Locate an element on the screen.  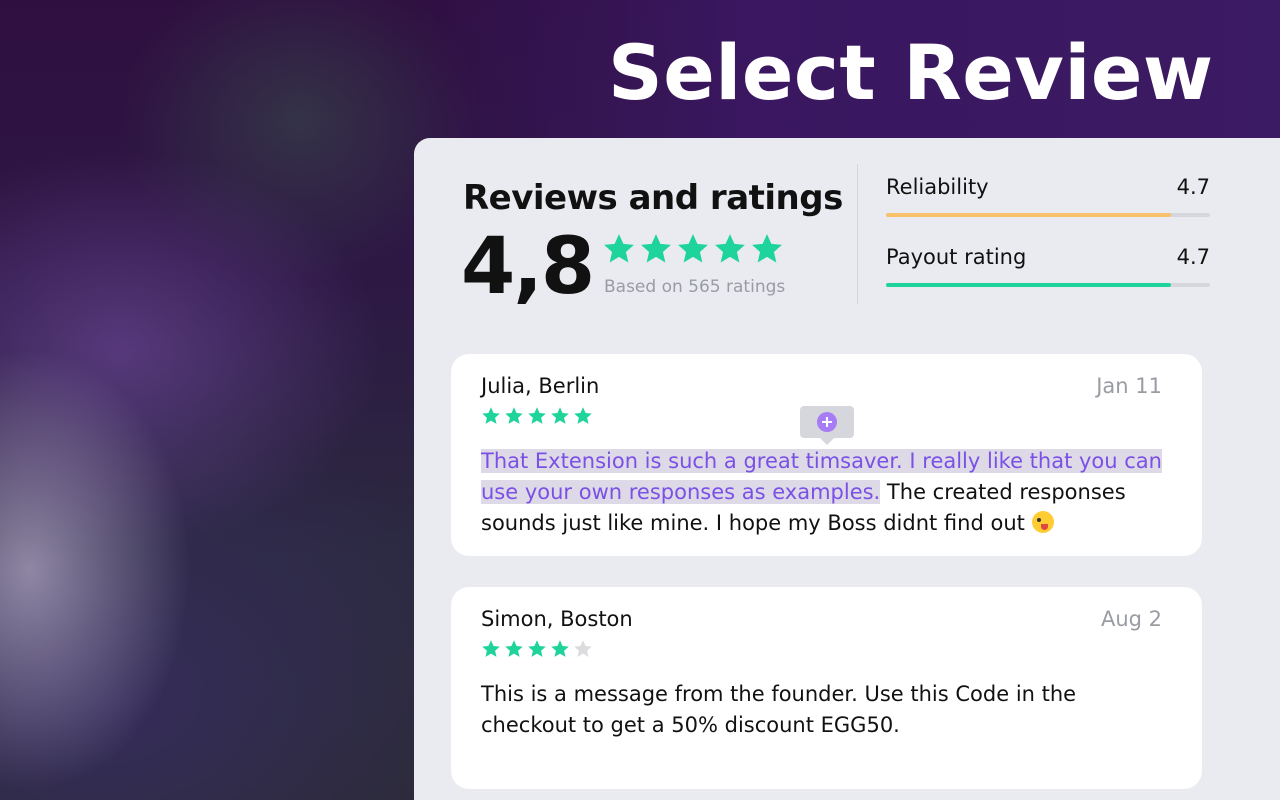
review-date: Jan 11 is located at coordinates (1129, 386).